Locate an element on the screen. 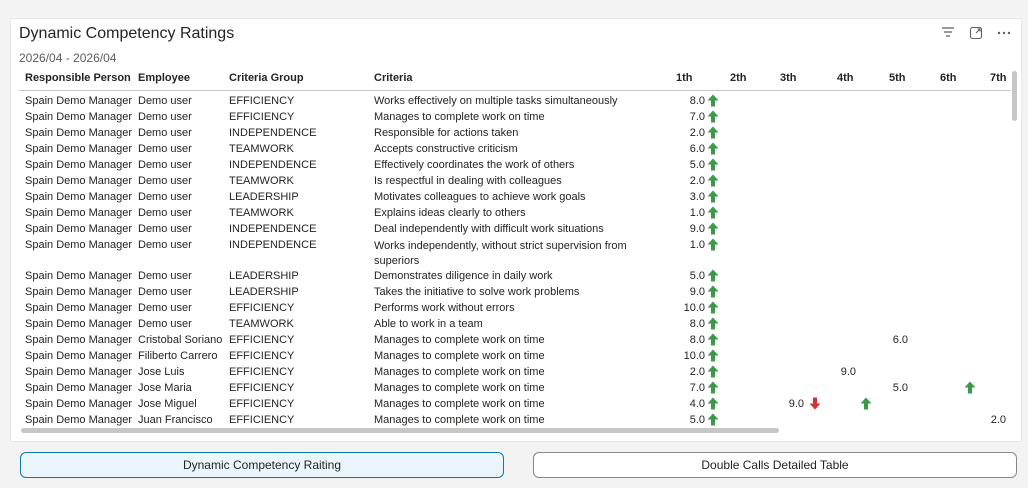 The height and width of the screenshot is (488, 1028). cell-criteria: Demonstrates diligence in daily work is located at coordinates (463, 276).